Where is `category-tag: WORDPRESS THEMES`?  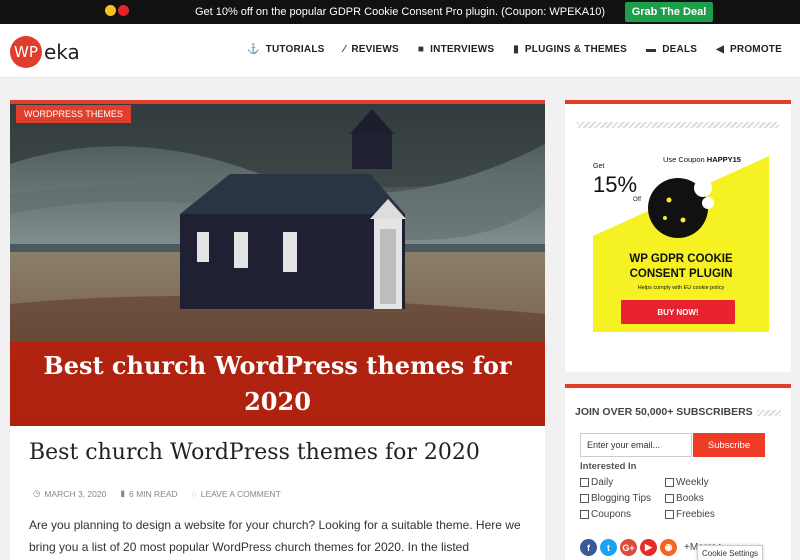
category-tag: WORDPRESS THEMES is located at coordinates (73, 114).